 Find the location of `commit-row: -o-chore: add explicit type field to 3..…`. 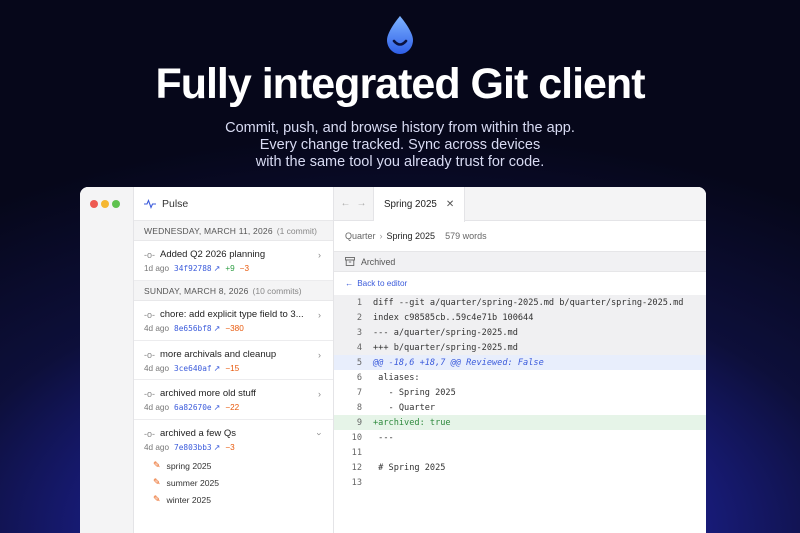

commit-row: -o-chore: add explicit type field to 3..… is located at coordinates (233, 321).